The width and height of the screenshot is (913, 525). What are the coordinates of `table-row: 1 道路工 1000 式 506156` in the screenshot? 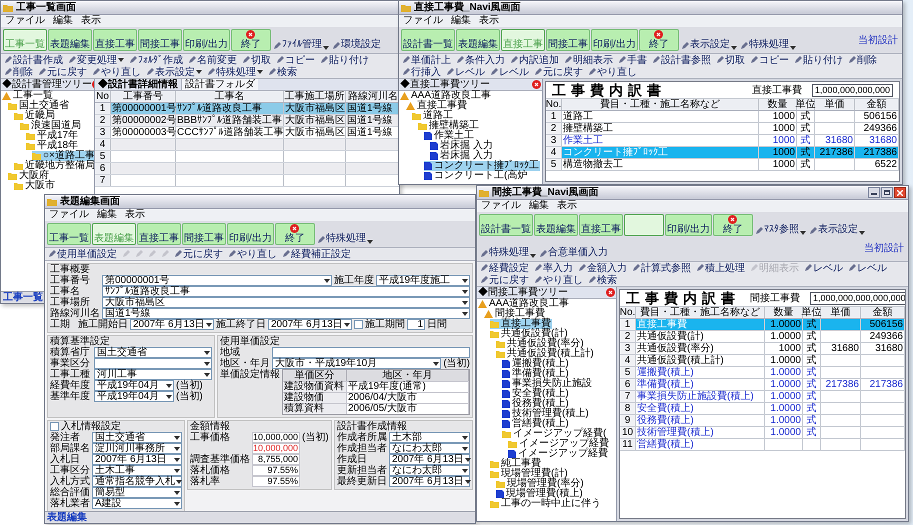 It's located at (722, 117).